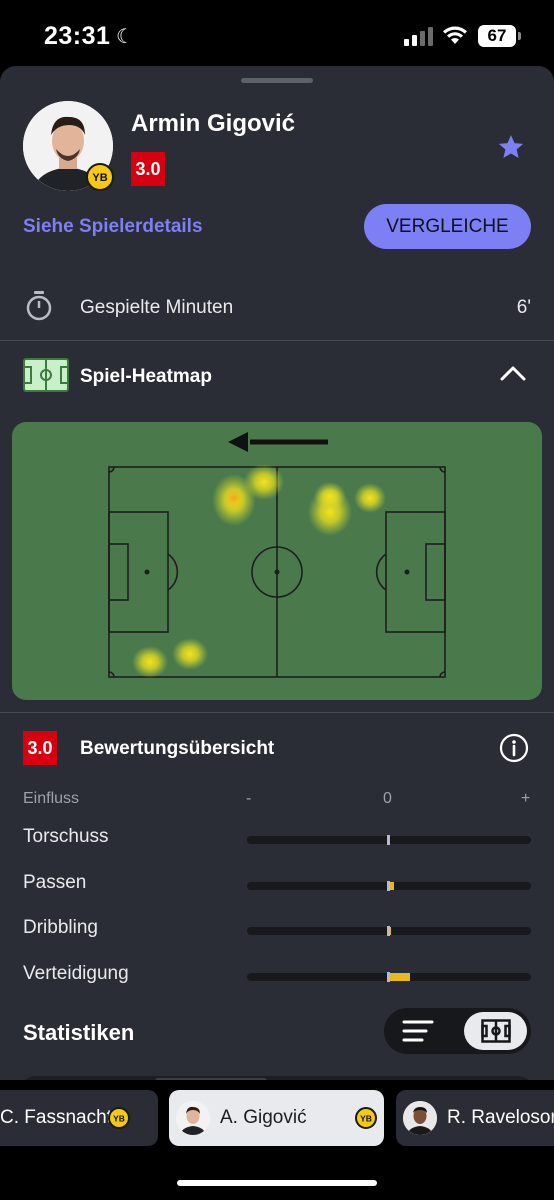  Describe the element at coordinates (46, 375) in the screenshot. I see `pitch-icon` at that location.